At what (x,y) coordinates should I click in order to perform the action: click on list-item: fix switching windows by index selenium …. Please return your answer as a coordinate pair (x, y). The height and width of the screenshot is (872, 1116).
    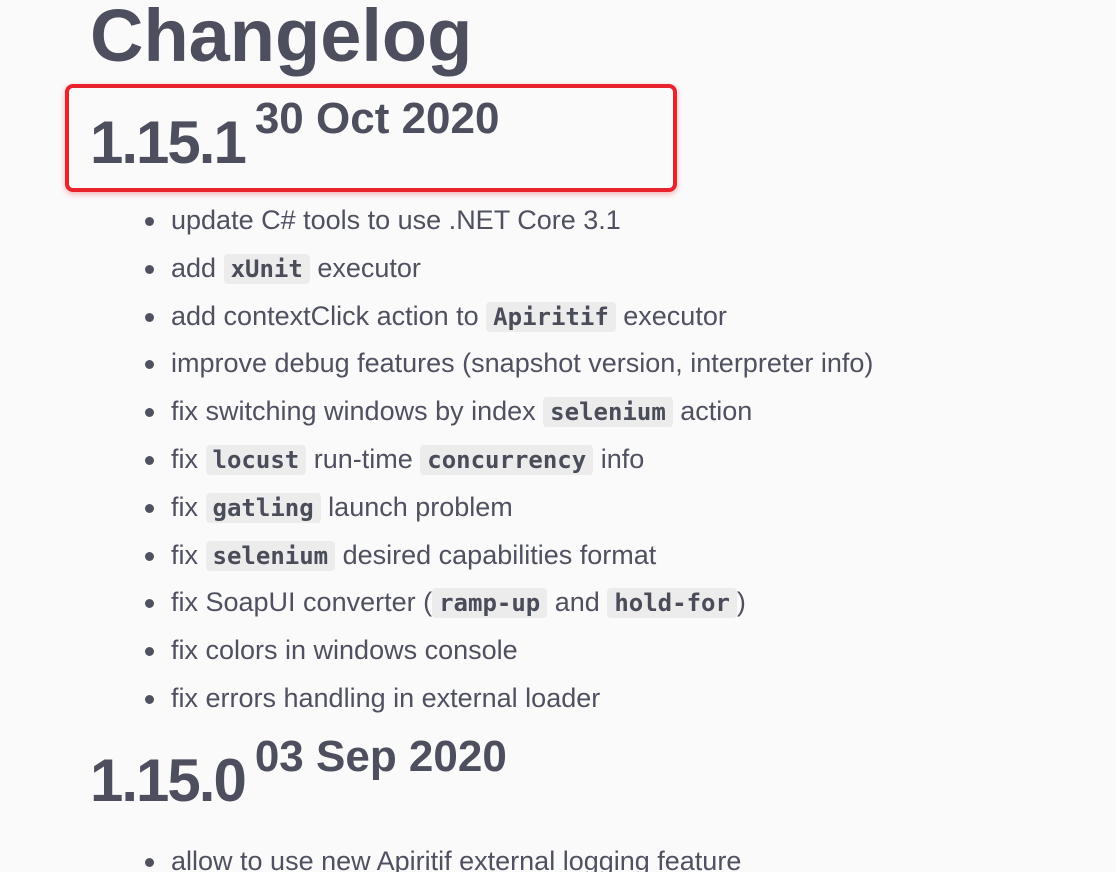
    Looking at the image, I should click on (507, 412).